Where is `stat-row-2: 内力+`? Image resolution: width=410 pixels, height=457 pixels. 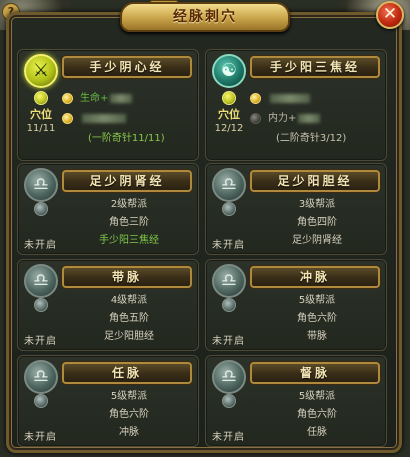
stat-row-2: 内力+ is located at coordinates (317, 119).